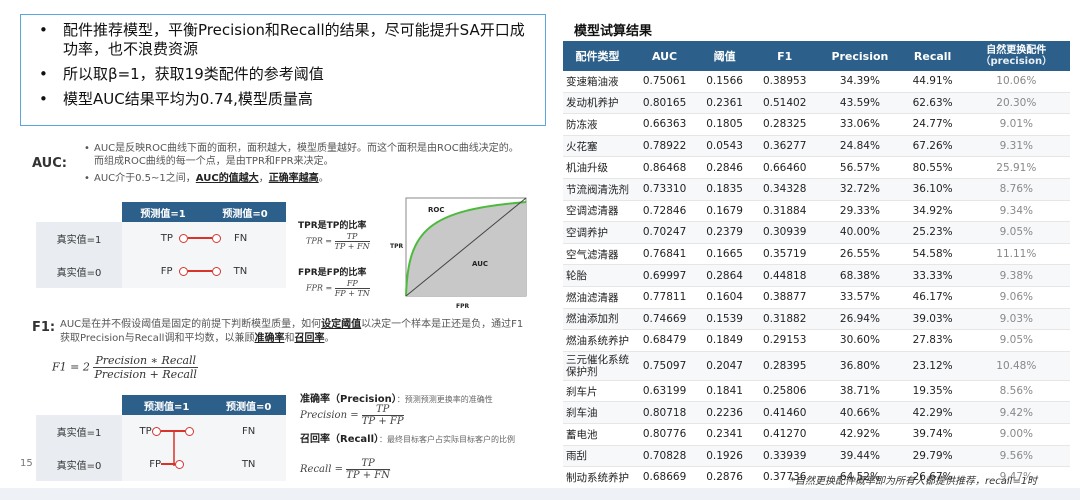 This screenshot has height=500, width=1080. Describe the element at coordinates (1016, 434) in the screenshot. I see `table-cell: 9.00%` at that location.